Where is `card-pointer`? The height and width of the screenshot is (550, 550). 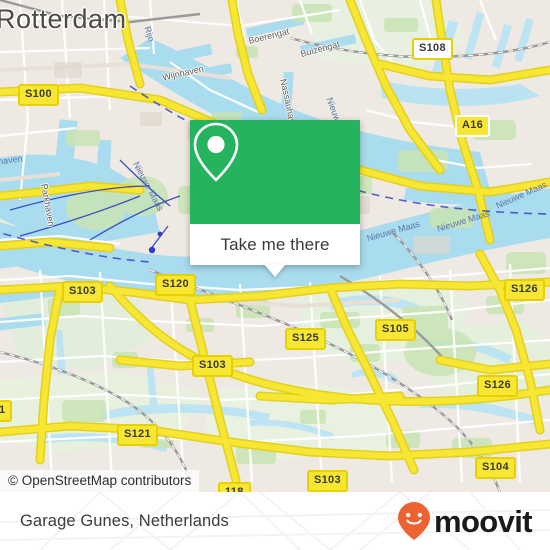 card-pointer is located at coordinates (275, 270).